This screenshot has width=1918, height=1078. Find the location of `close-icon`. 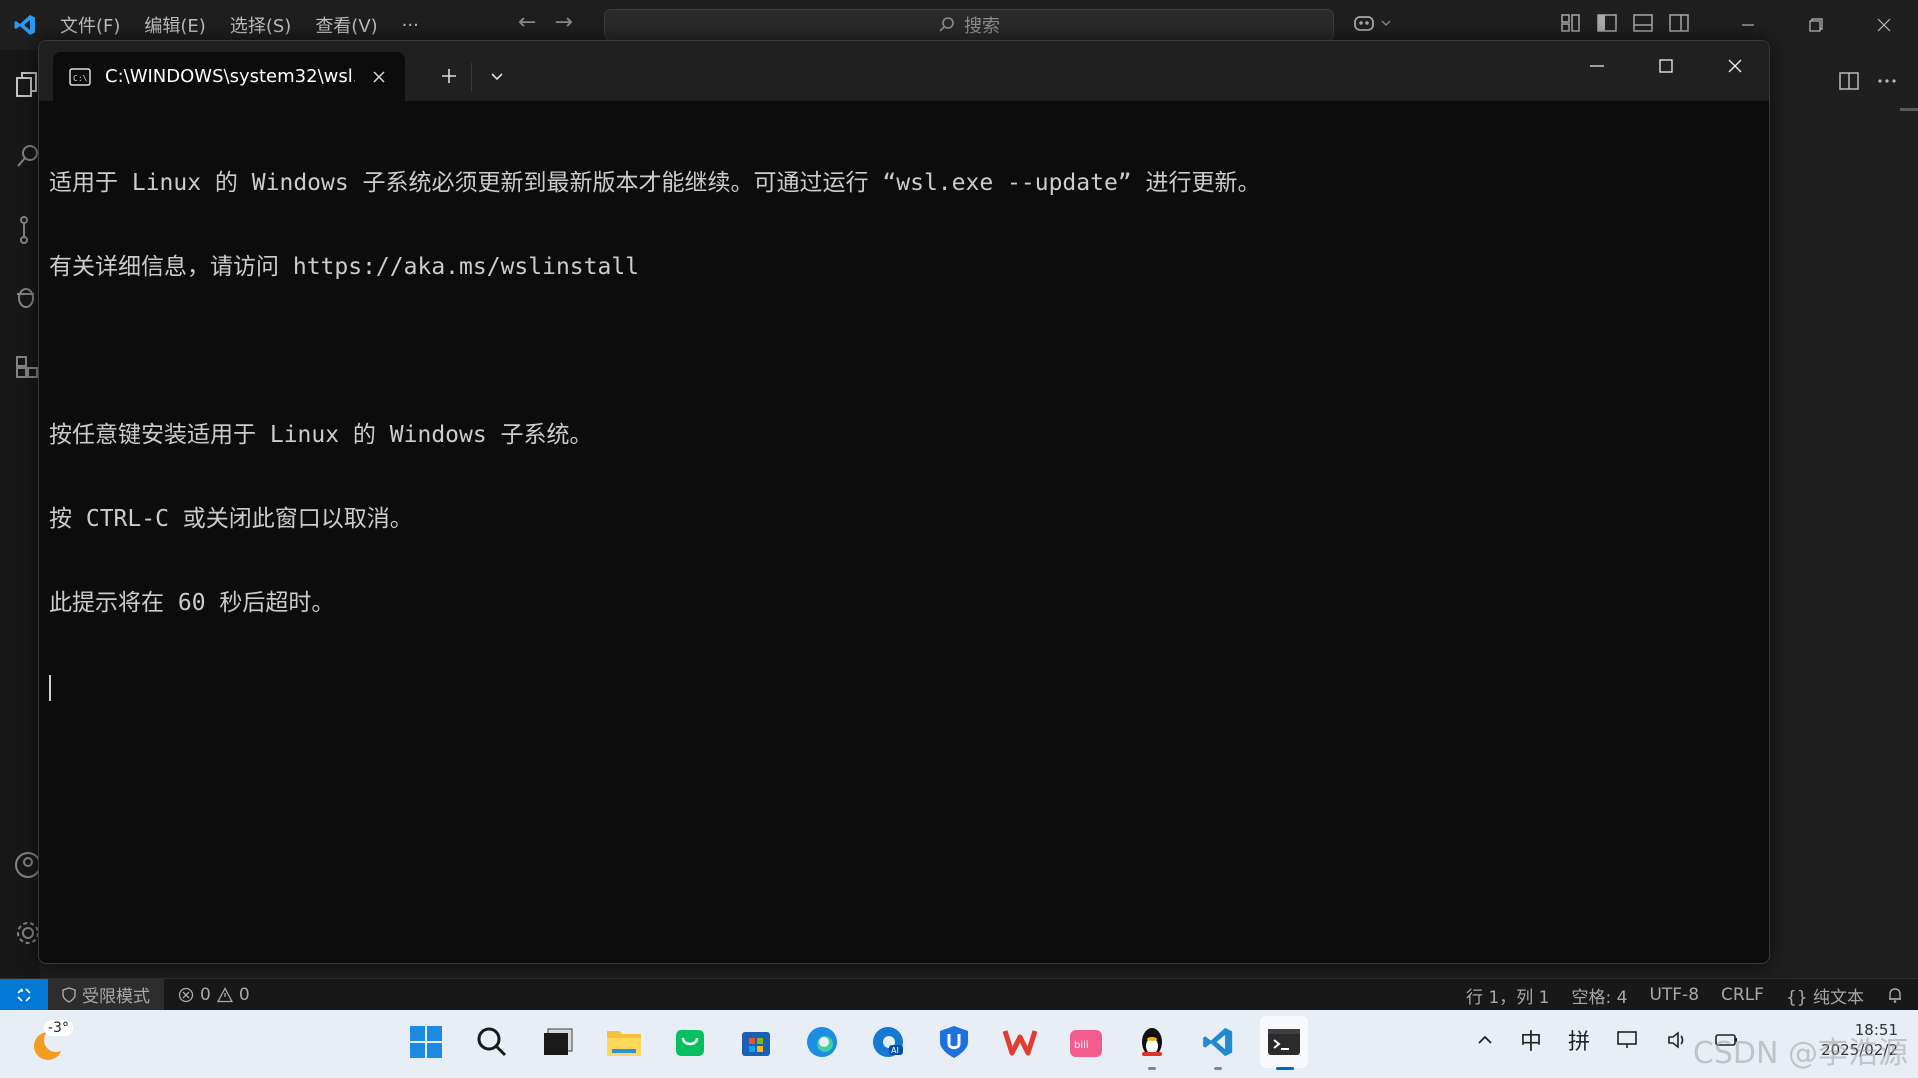

close-icon is located at coordinates (379, 76).